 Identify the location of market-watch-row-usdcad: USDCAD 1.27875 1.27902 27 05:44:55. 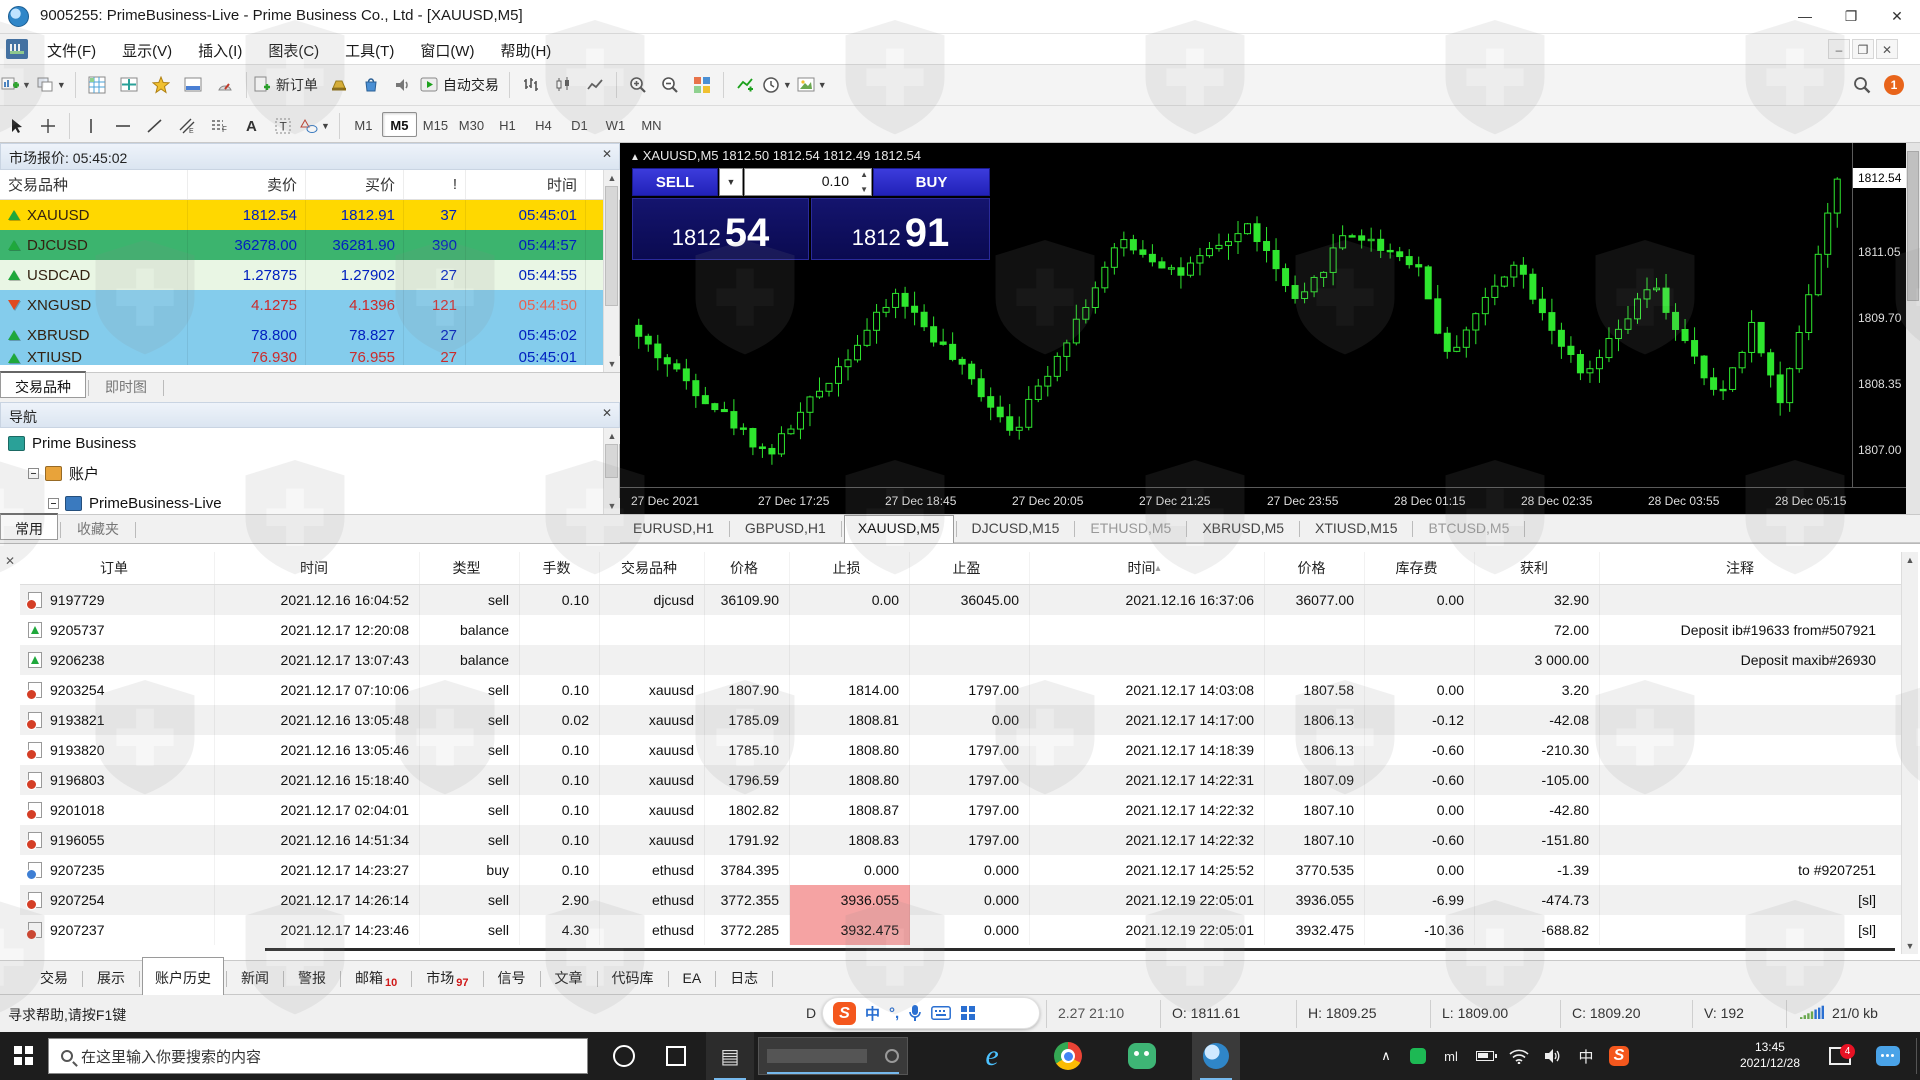
(302, 275).